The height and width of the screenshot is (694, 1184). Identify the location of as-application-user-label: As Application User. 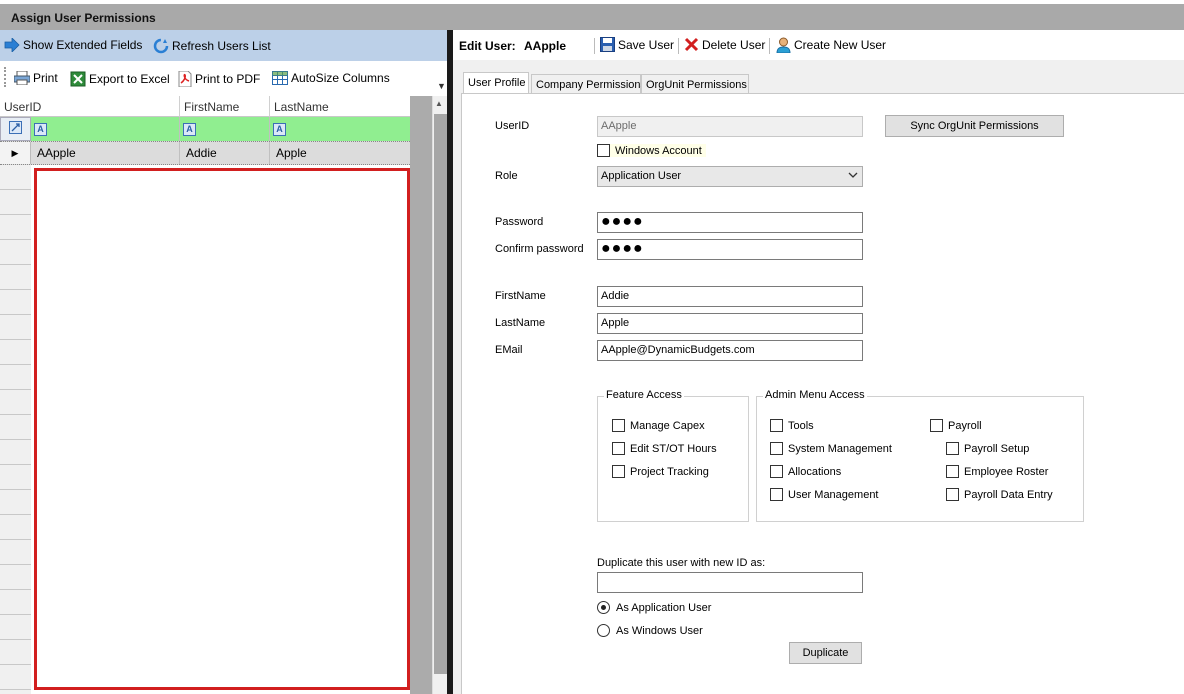
(664, 607).